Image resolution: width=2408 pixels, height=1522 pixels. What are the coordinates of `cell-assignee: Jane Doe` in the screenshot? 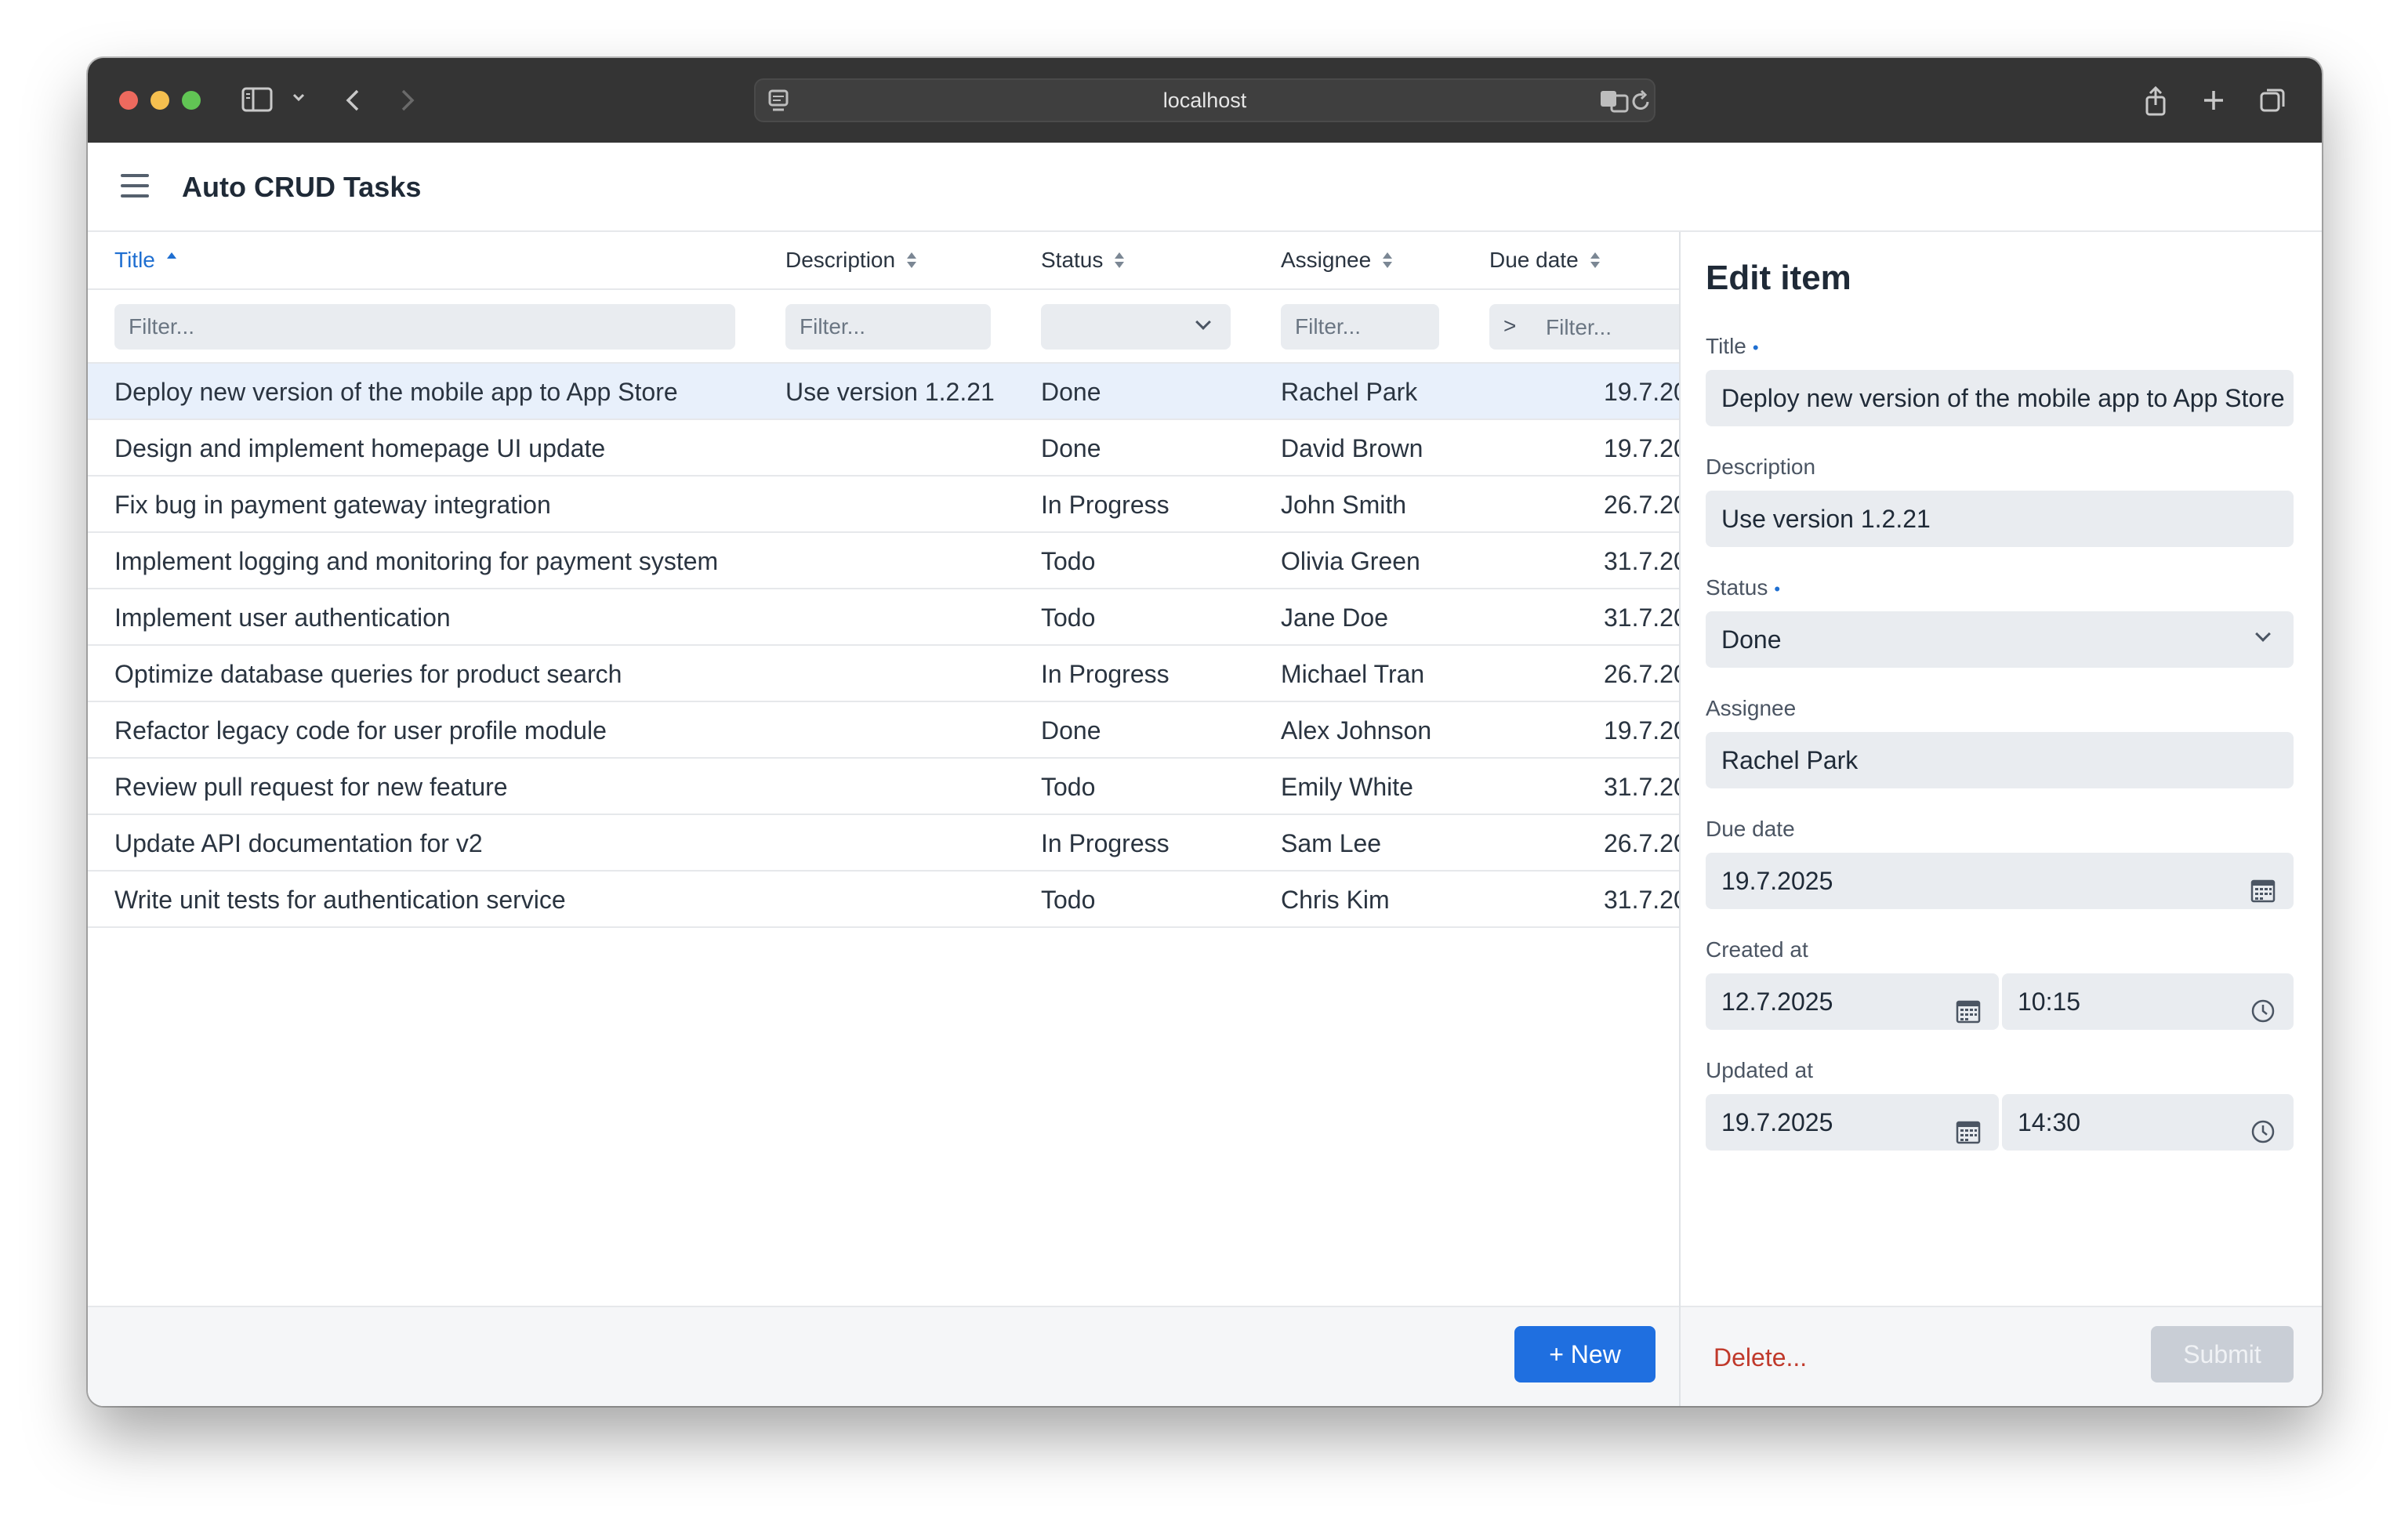 It's located at (1334, 617).